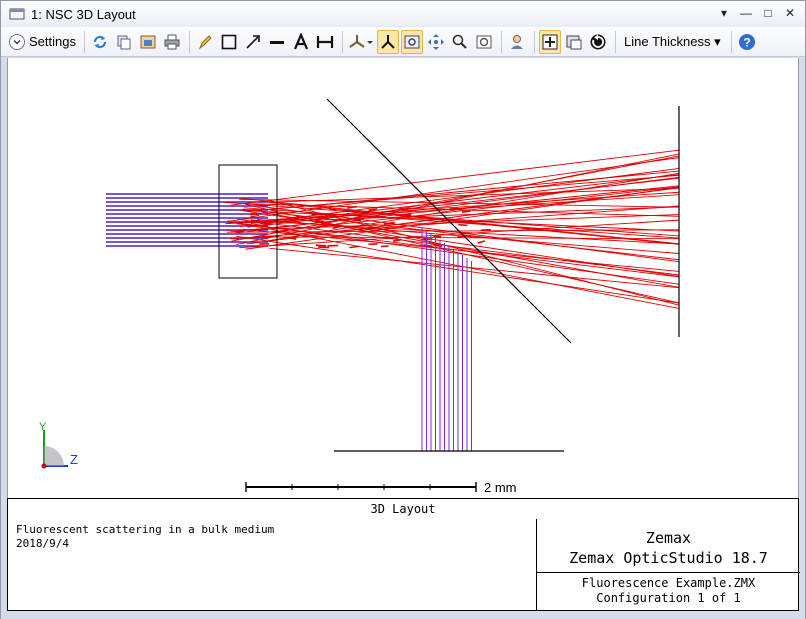  What do you see at coordinates (474, 268) in the screenshot?
I see `fluorescence-ray` at bounding box center [474, 268].